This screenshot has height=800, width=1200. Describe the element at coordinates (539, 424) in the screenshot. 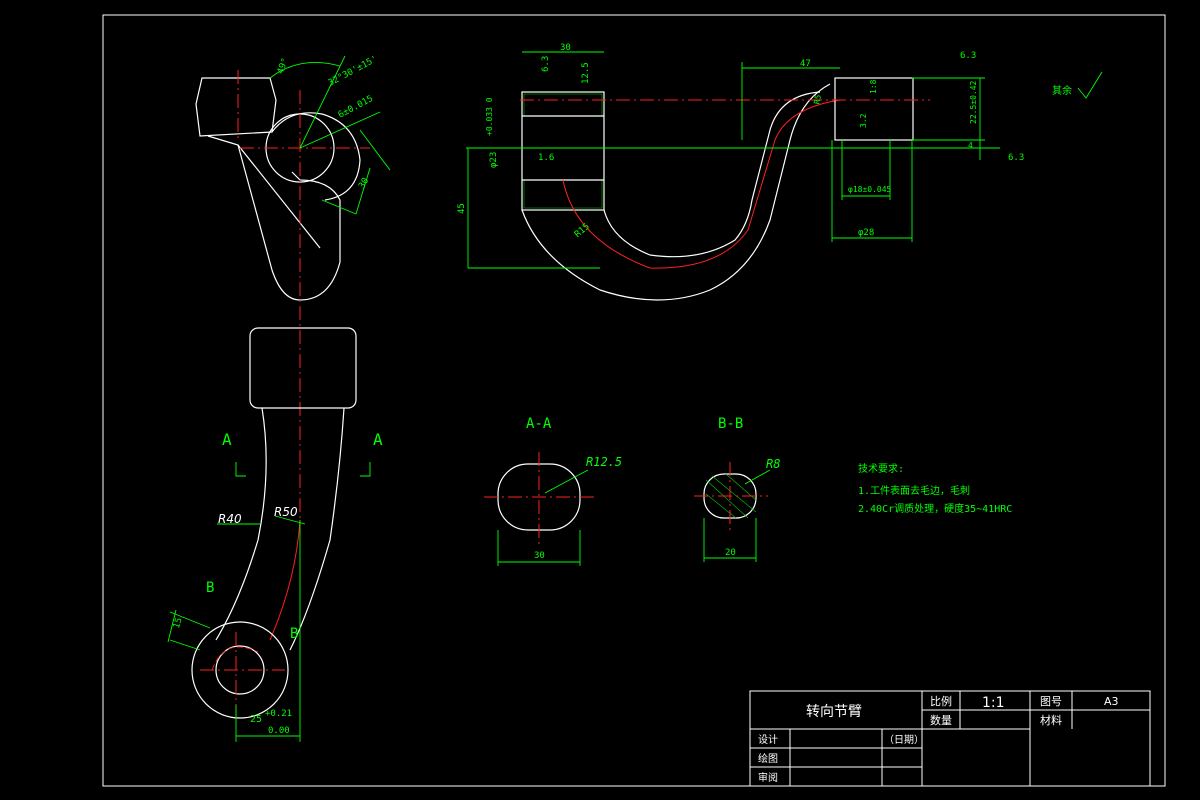

I see `section-aa-label: A-A` at that location.